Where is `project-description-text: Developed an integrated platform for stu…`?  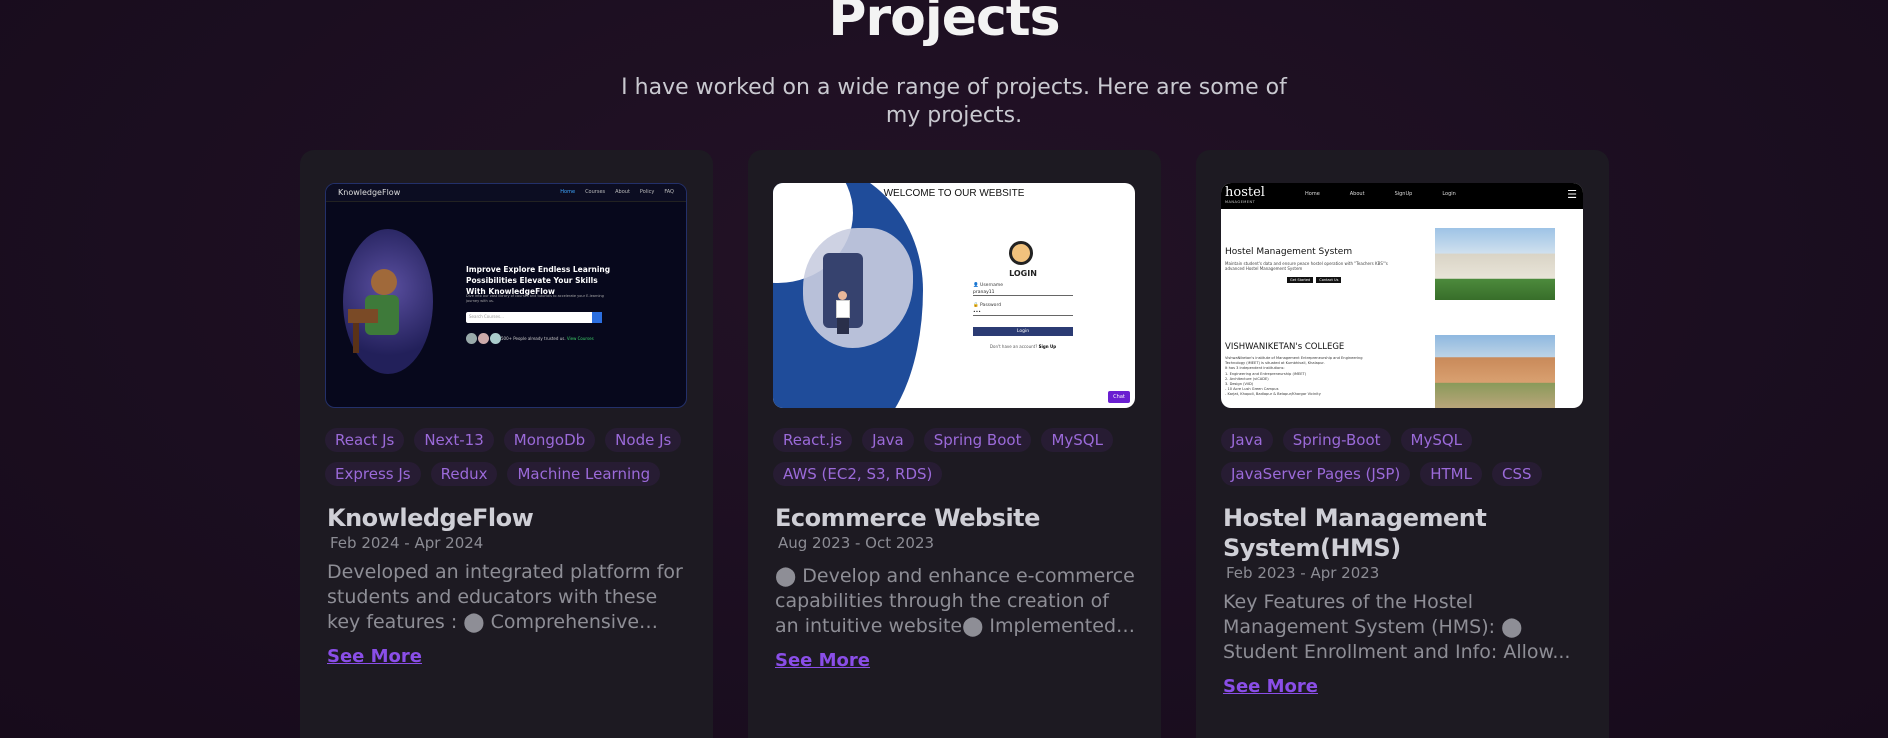 project-description-text: Developed an integrated platform for stu… is located at coordinates (505, 597).